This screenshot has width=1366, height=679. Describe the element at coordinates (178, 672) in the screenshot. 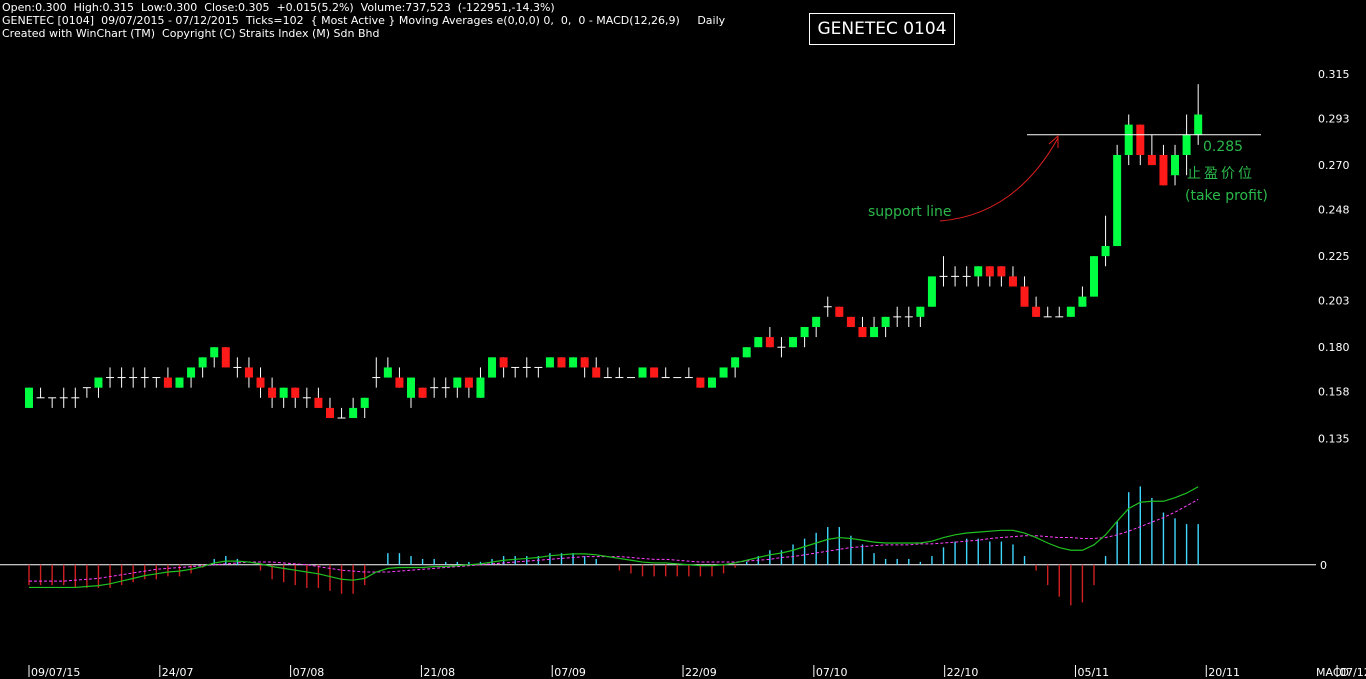

I see `x-tick-label: 24/07` at that location.